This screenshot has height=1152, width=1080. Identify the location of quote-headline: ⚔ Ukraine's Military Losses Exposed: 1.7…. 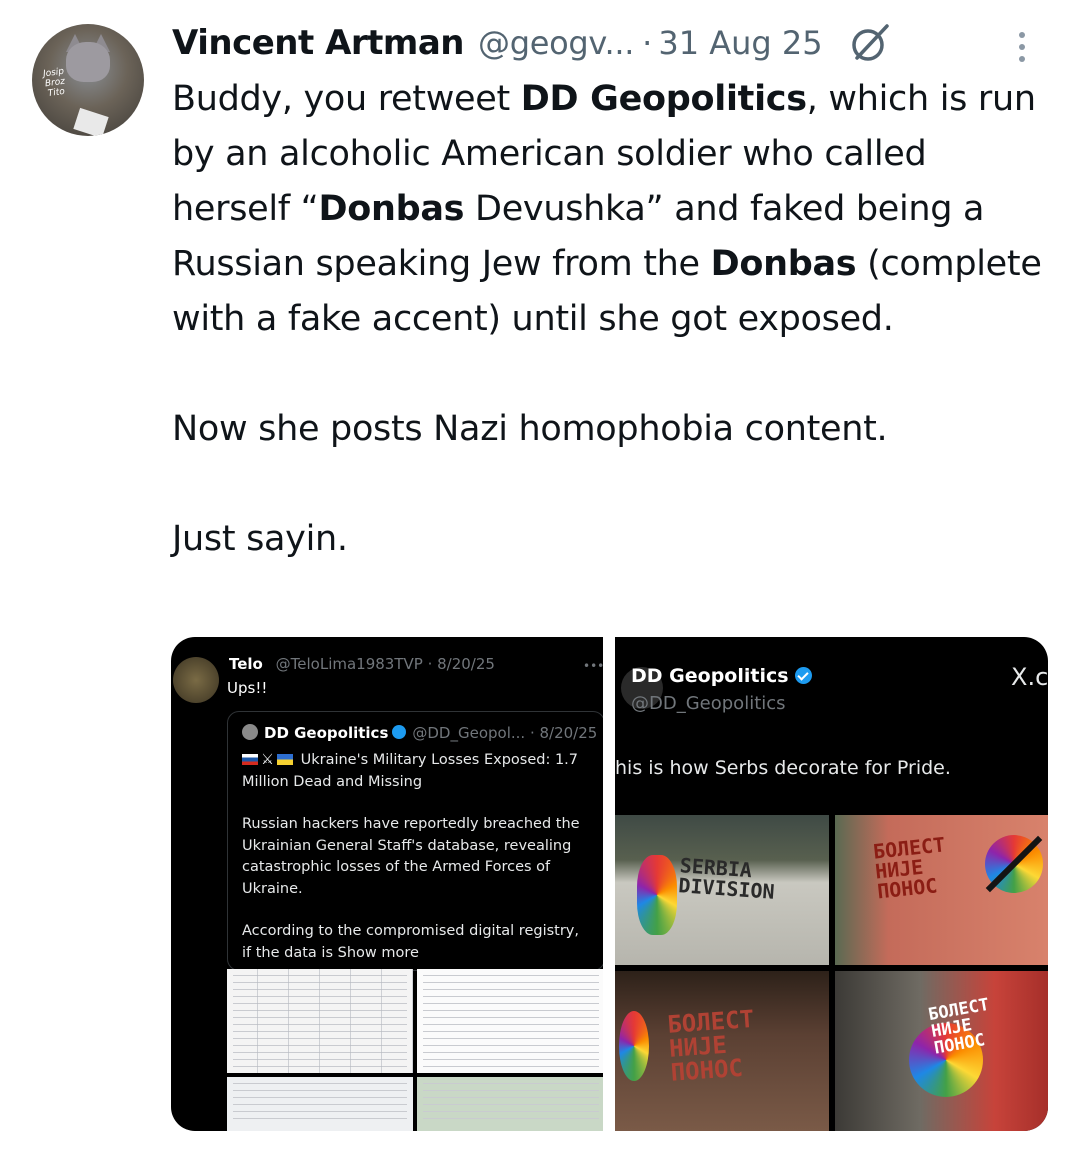
(417, 771).